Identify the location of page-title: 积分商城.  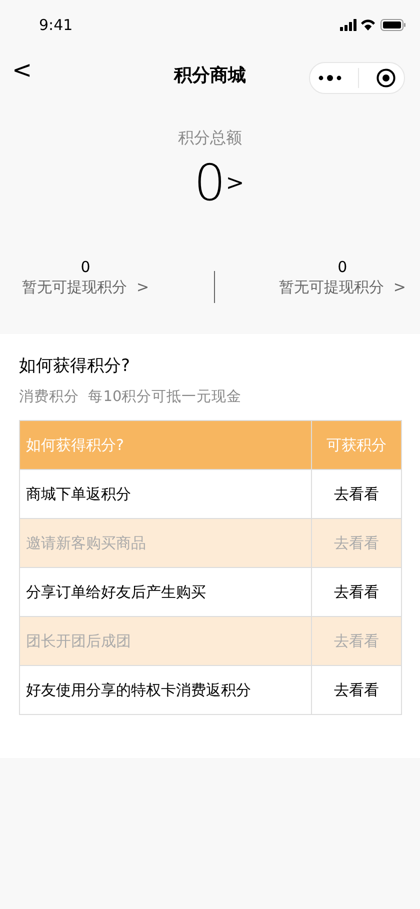
(210, 75).